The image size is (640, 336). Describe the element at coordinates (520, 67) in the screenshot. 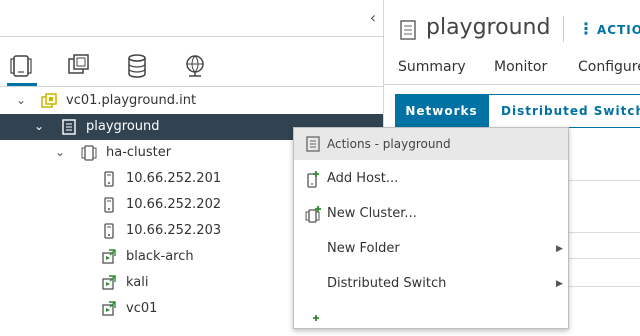

I see `tab-monitor: Monitor` at that location.